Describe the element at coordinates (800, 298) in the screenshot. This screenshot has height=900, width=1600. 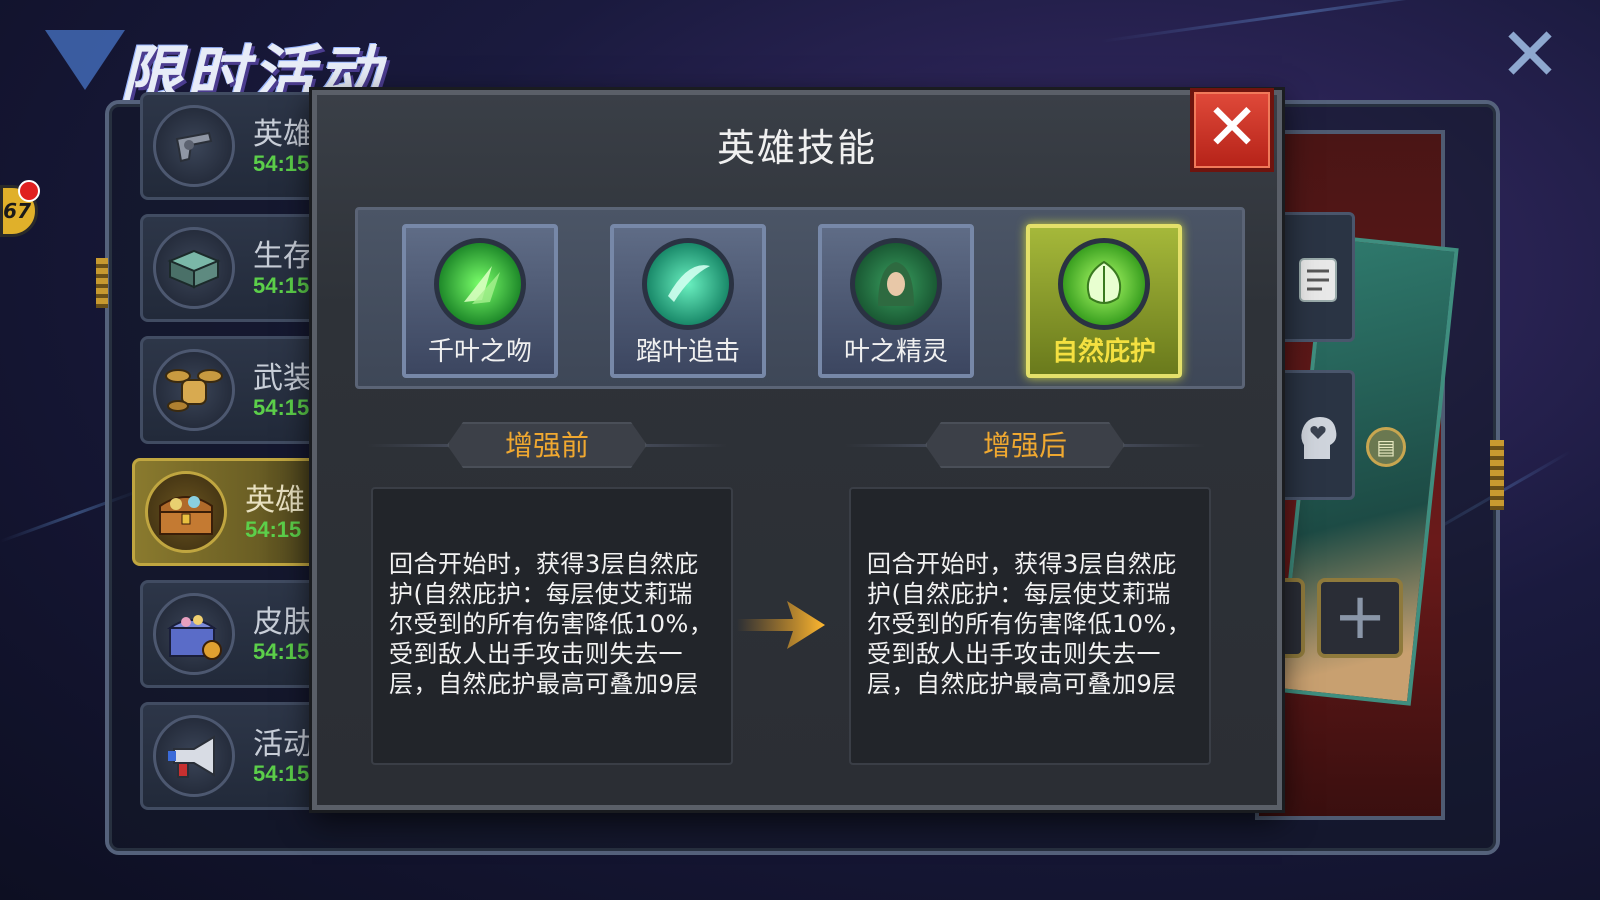
I see `skill-tab-bar: 千叶之吻 踏叶追击 叶之精灵 自然庇护` at that location.